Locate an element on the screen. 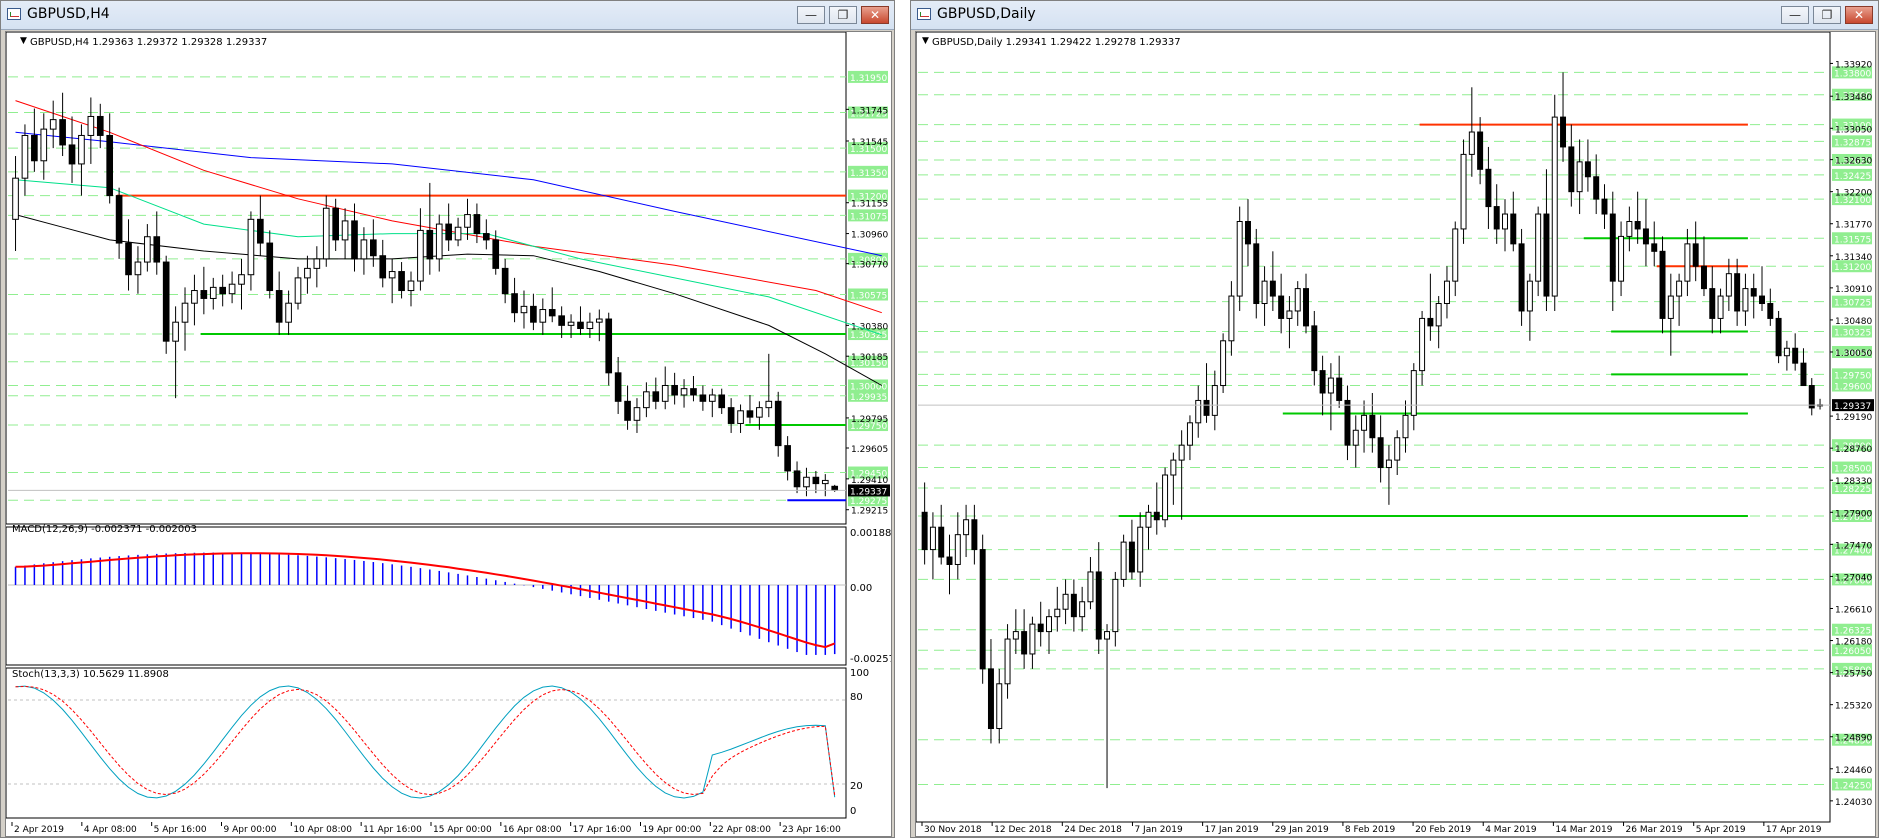  x-axis-label: 5 Apr 16:00 is located at coordinates (180, 830).